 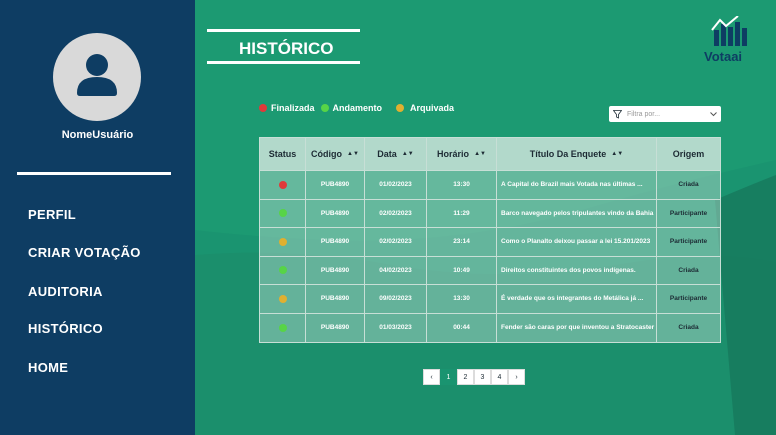 What do you see at coordinates (516, 377) in the screenshot?
I see `page-next-button: ›` at bounding box center [516, 377].